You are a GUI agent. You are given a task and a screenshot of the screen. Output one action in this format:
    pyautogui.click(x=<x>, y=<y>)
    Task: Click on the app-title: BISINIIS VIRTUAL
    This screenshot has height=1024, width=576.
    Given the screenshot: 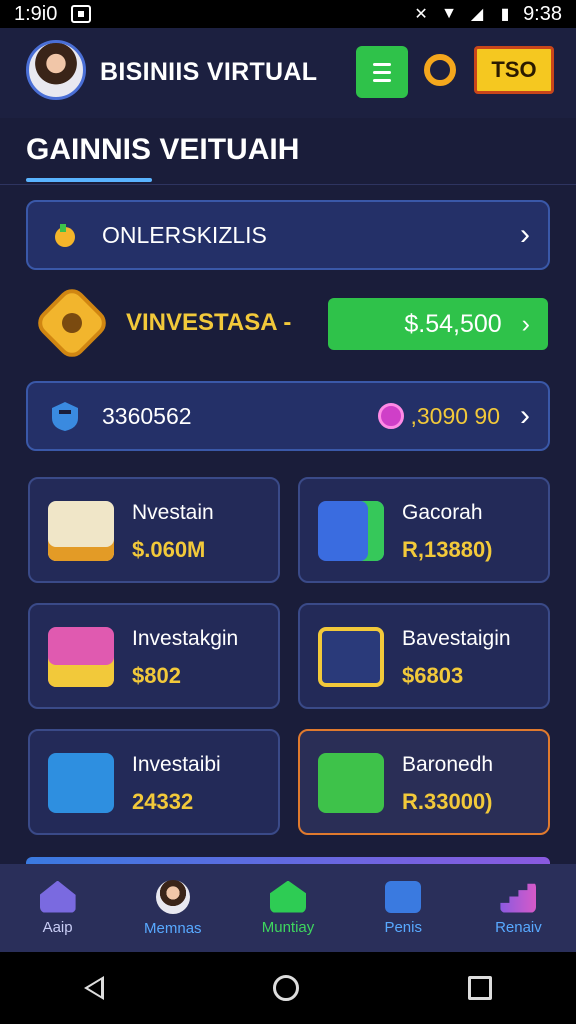 What is the action you would take?
    pyautogui.click(x=209, y=72)
    